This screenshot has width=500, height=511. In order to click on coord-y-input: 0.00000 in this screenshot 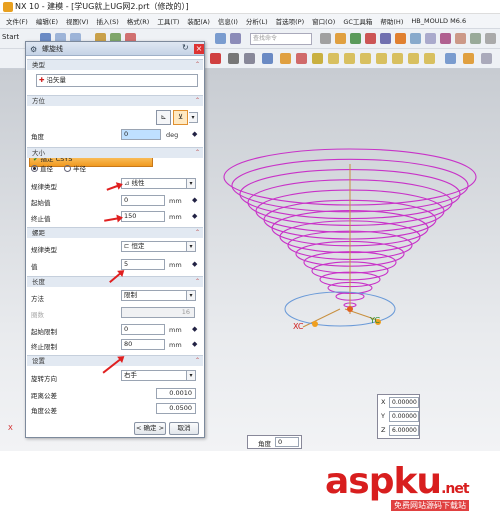, I will do `click(404, 416)`.